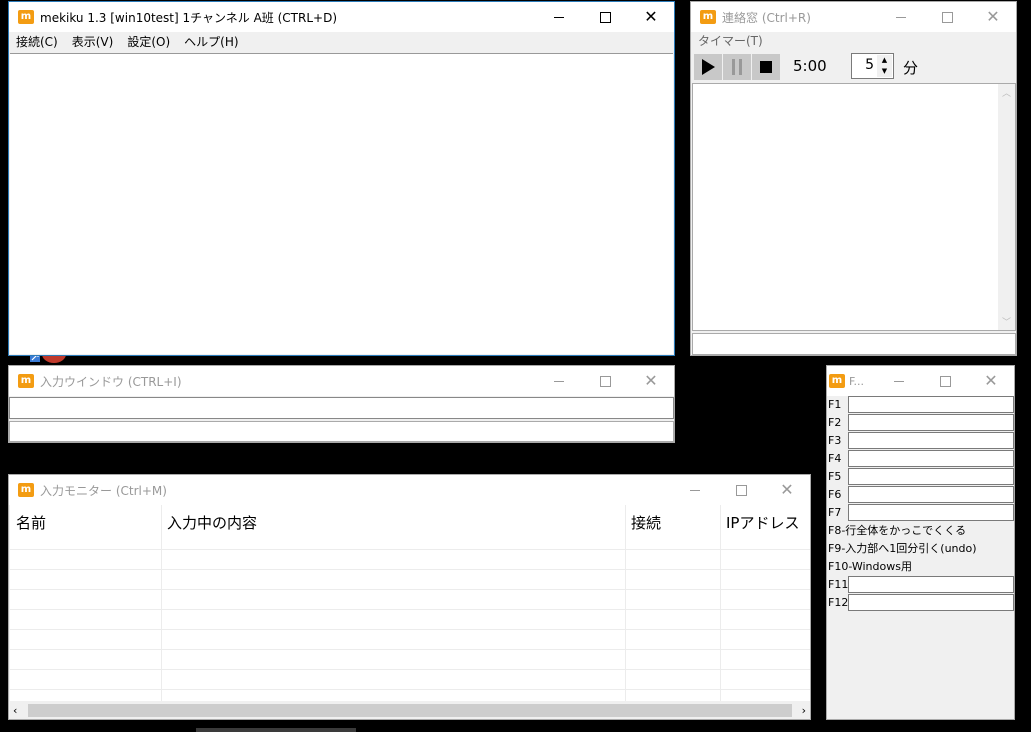  Describe the element at coordinates (211, 42) in the screenshot. I see `menu-help: ヘルプ(H)` at that location.